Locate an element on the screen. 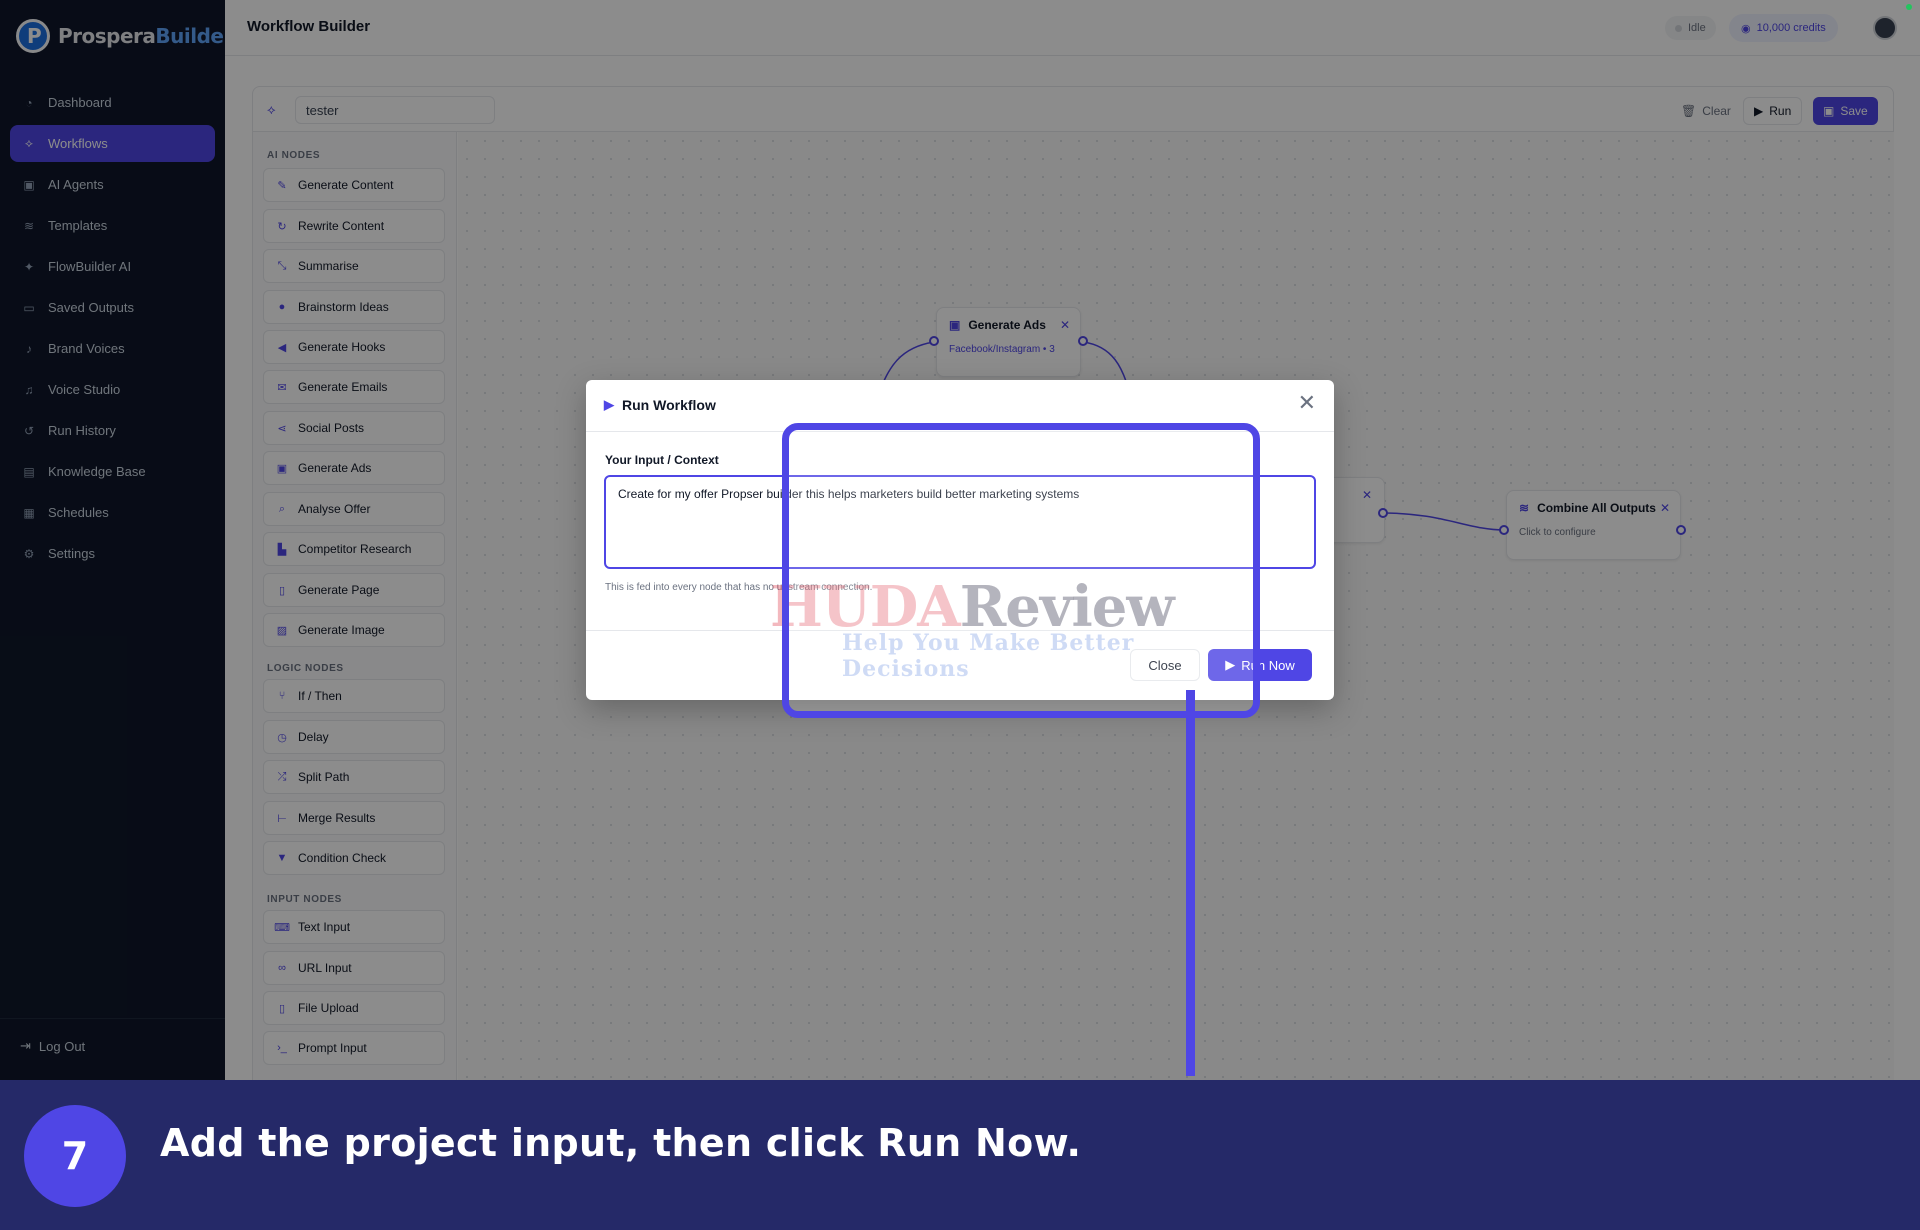  tutorial-pointer-line is located at coordinates (1190, 883).